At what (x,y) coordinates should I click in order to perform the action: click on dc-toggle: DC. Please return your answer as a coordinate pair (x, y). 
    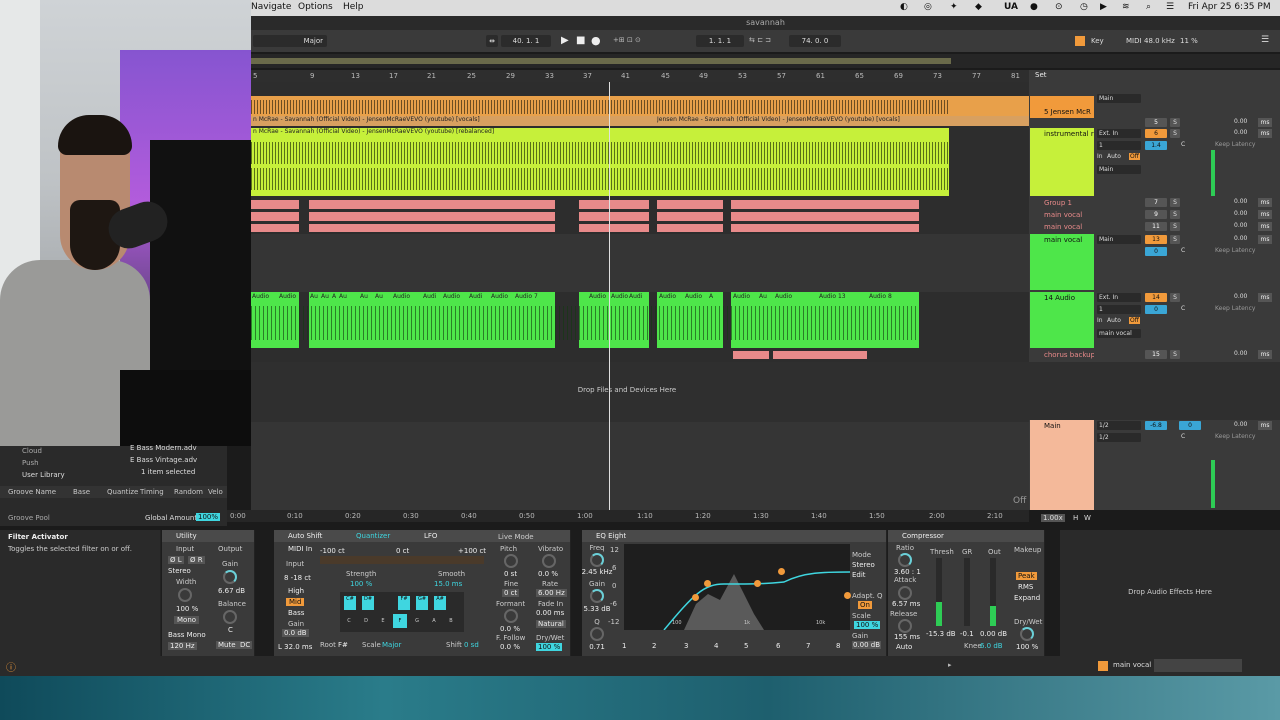
    Looking at the image, I should click on (245, 645).